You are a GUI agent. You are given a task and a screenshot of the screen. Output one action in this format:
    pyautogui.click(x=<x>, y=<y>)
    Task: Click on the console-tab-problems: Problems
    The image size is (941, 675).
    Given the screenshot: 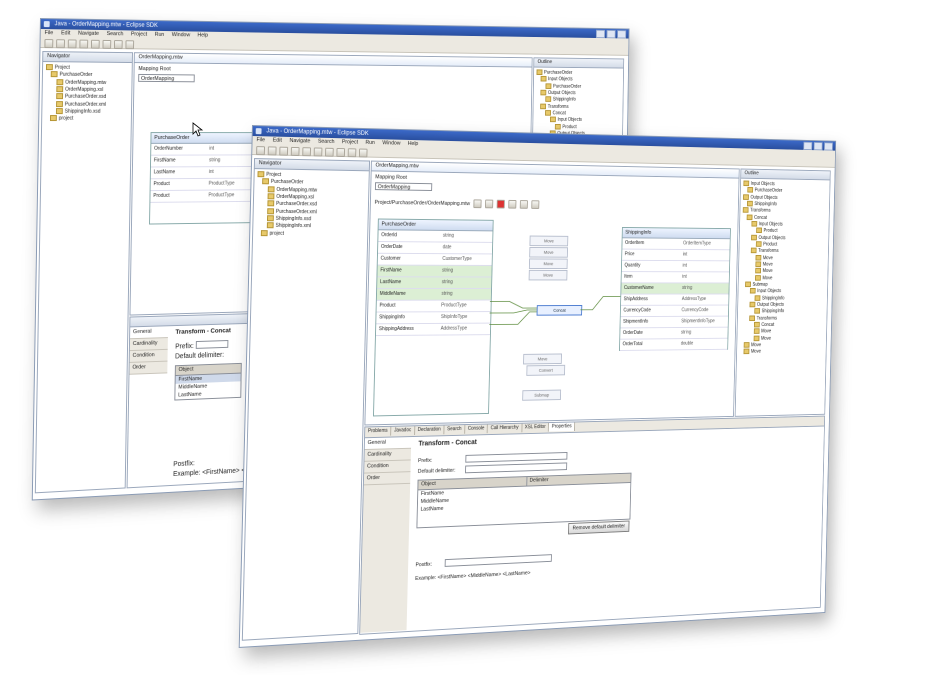 What is the action you would take?
    pyautogui.click(x=378, y=431)
    